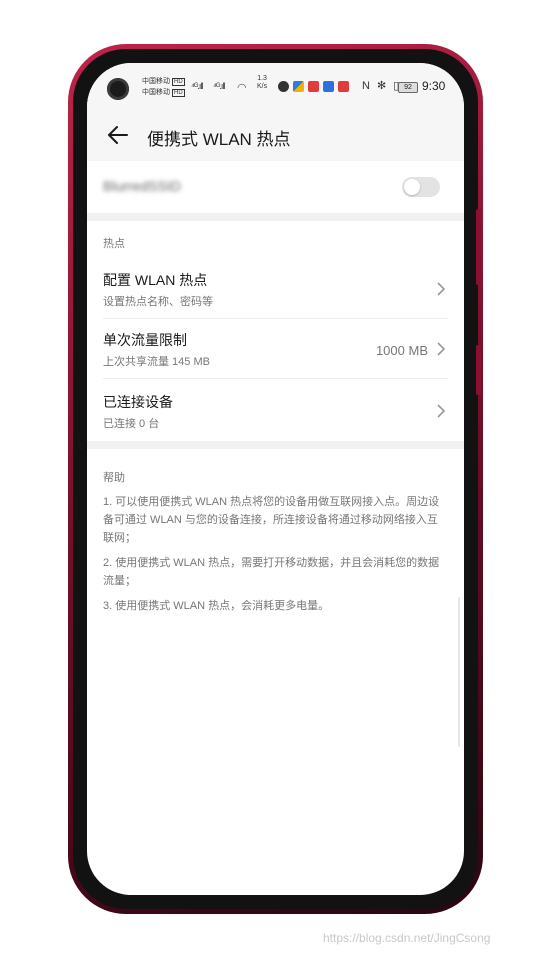 The width and height of the screenshot is (553, 958). I want to click on page-title: 便携式 WLAN 热点, so click(219, 139).